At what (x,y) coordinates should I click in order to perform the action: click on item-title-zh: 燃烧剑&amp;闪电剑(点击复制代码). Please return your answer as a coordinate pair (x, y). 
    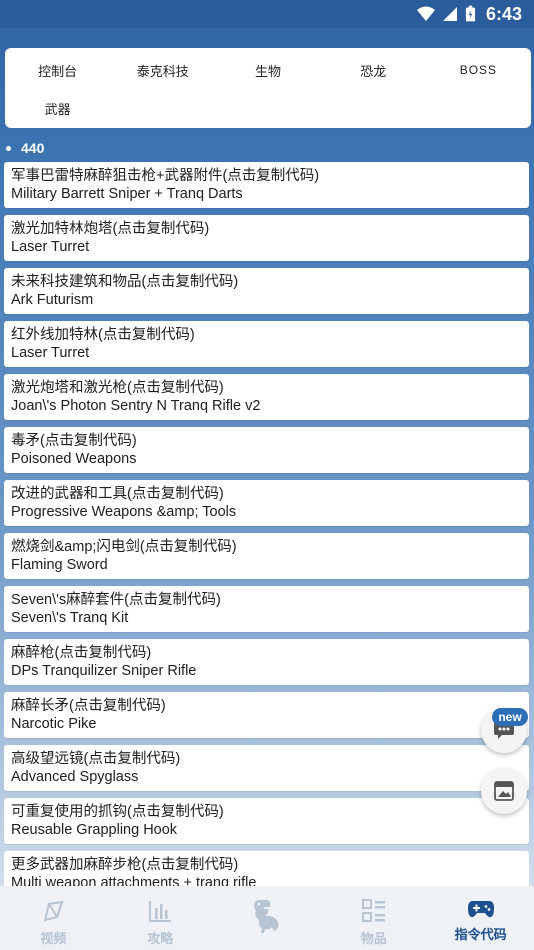
    Looking at the image, I should click on (124, 547).